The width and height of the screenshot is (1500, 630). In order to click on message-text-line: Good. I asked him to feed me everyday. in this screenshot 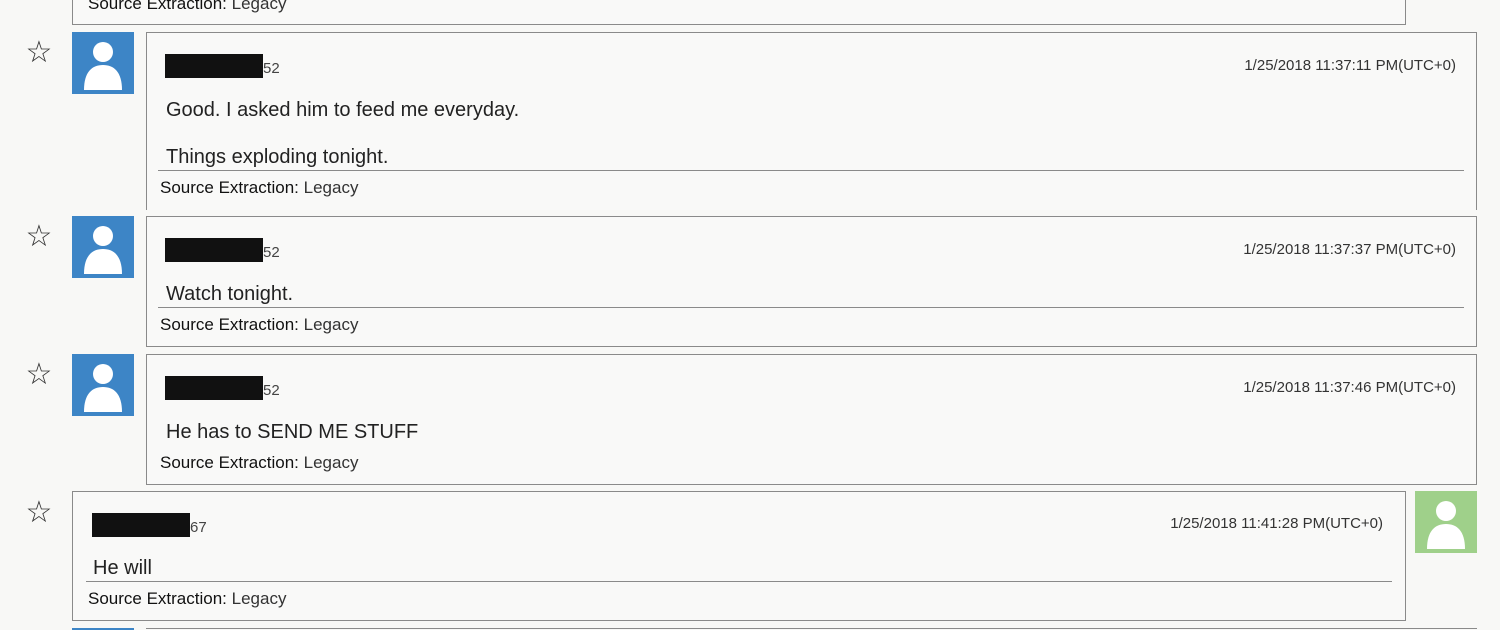, I will do `click(343, 110)`.